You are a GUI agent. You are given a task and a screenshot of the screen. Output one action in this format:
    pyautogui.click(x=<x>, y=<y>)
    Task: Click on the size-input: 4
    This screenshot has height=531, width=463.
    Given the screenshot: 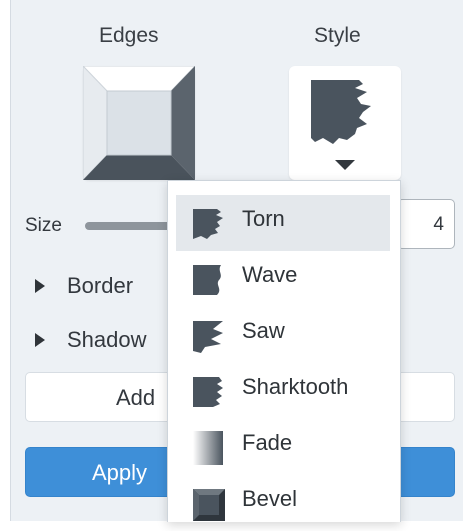 What is the action you would take?
    pyautogui.click(x=426, y=224)
    